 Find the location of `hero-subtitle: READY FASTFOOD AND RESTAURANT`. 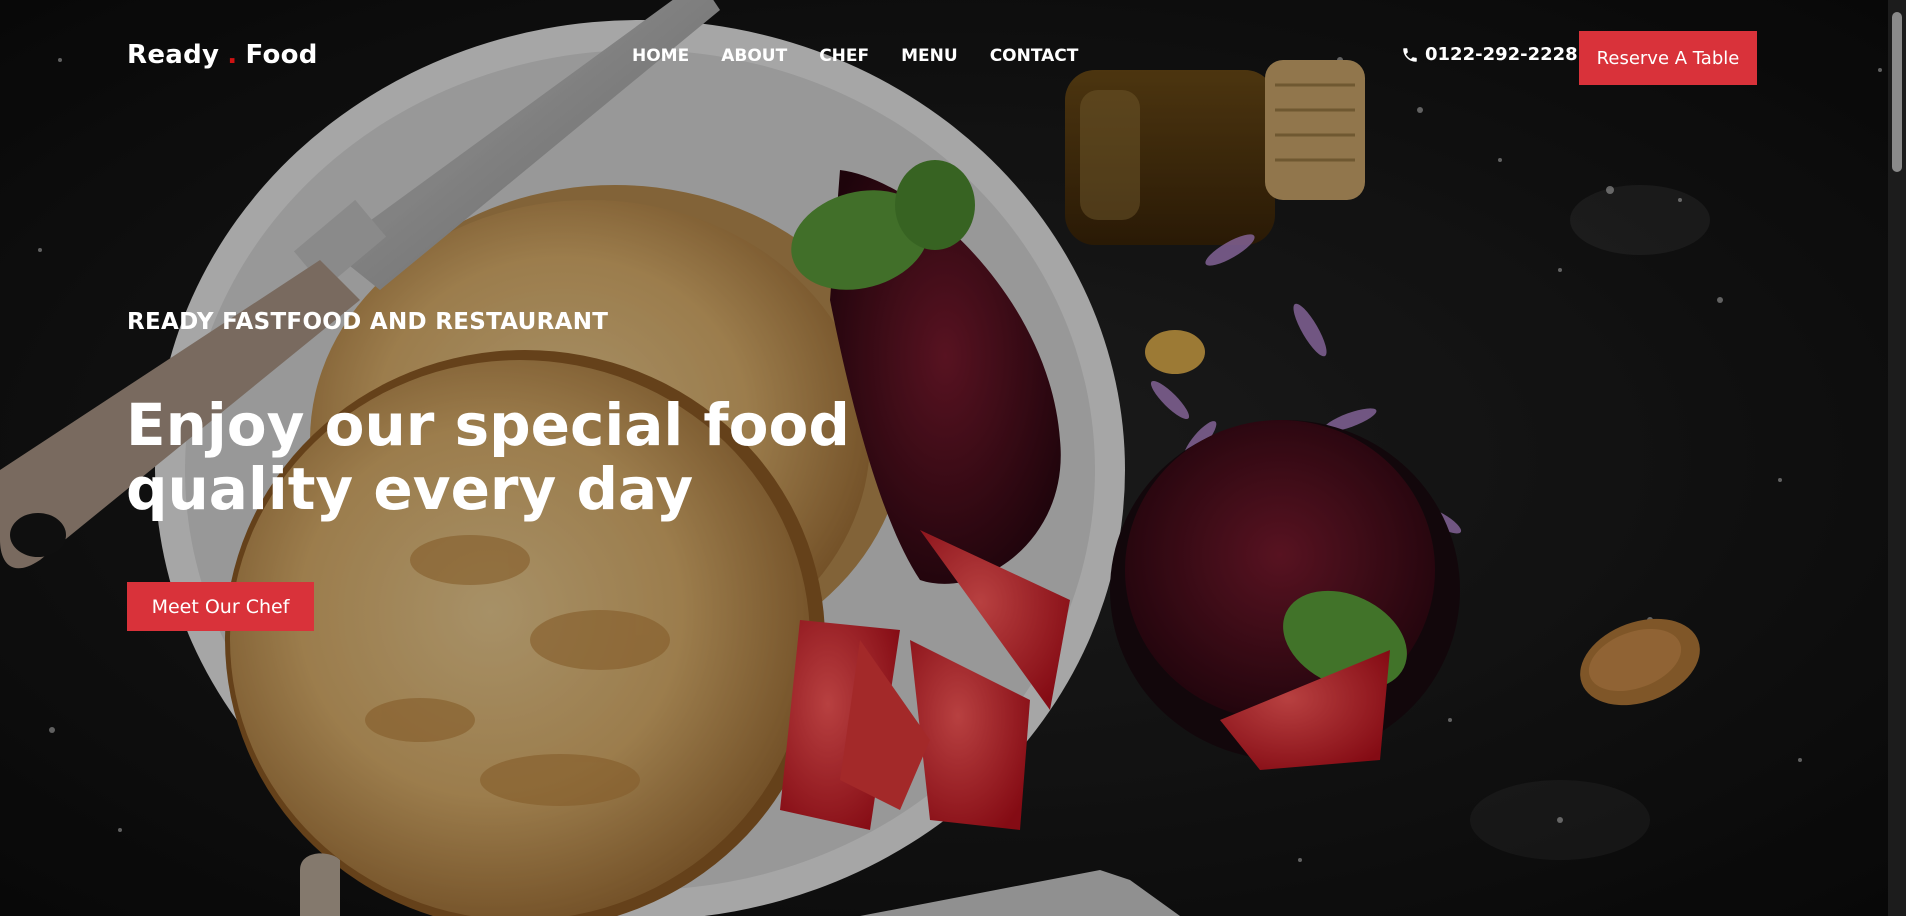

hero-subtitle: READY FASTFOOD AND RESTAURANT is located at coordinates (368, 322).